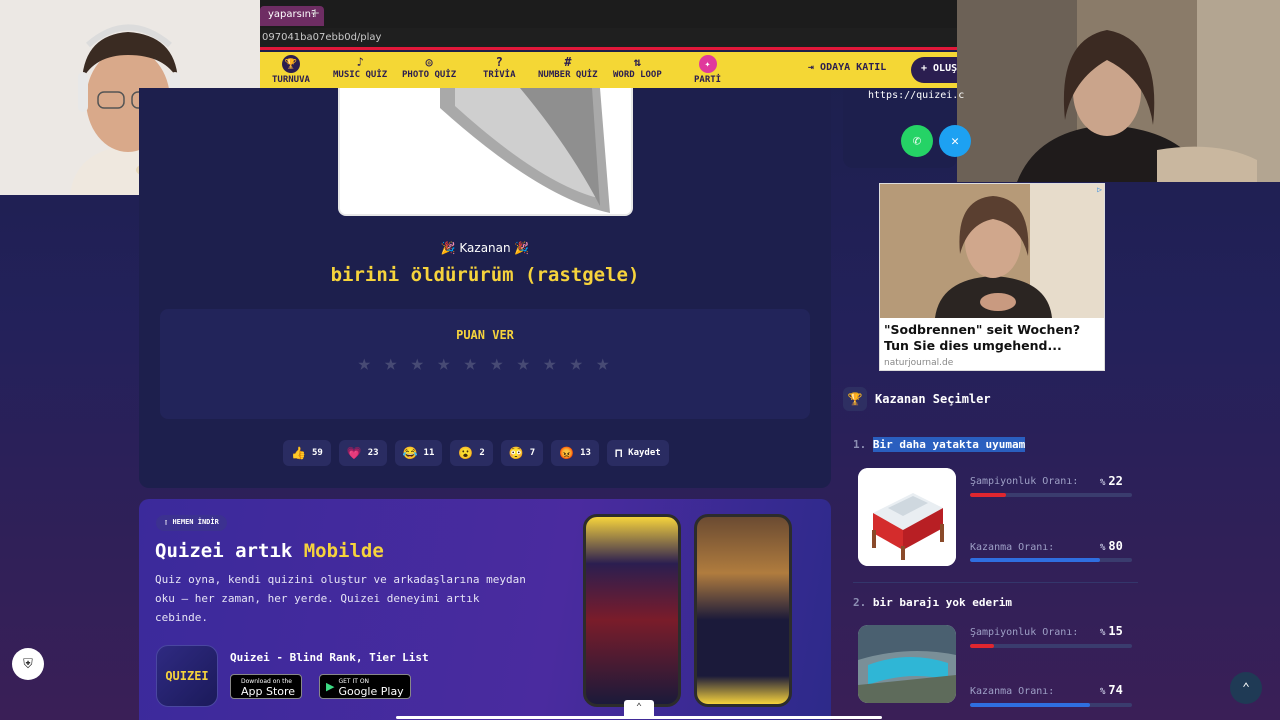 This screenshot has width=1280, height=720. What do you see at coordinates (187, 676) in the screenshot?
I see `quizei-app-icon: QUIZEI` at bounding box center [187, 676].